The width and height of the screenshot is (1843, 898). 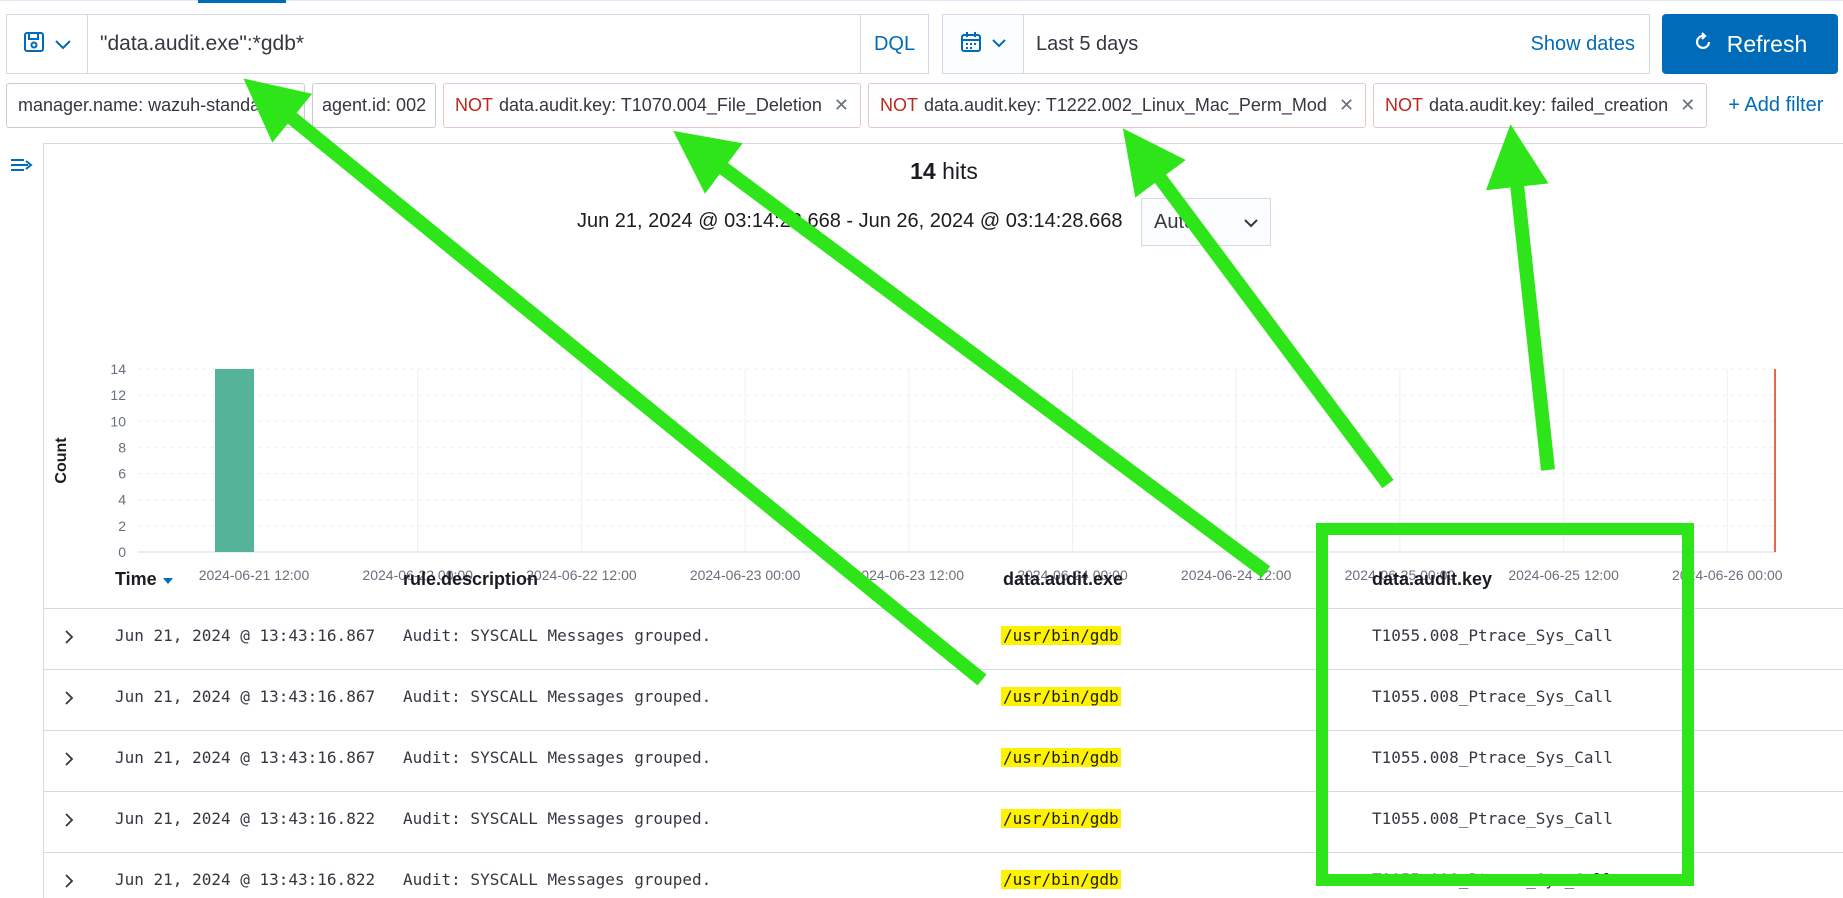 I want to click on hits-count: 14 hits, so click(x=943, y=171).